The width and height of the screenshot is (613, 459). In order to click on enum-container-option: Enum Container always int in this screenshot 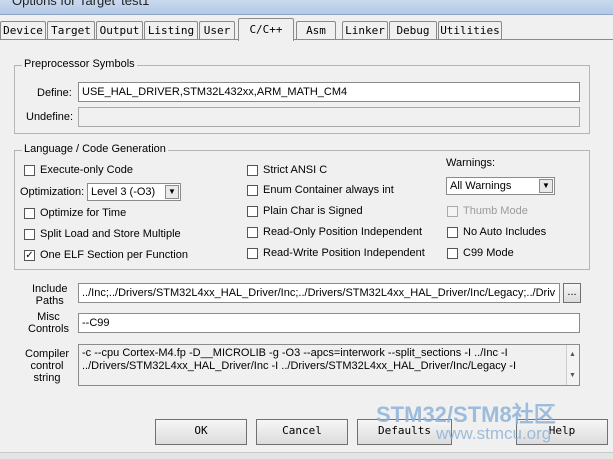, I will do `click(320, 190)`.